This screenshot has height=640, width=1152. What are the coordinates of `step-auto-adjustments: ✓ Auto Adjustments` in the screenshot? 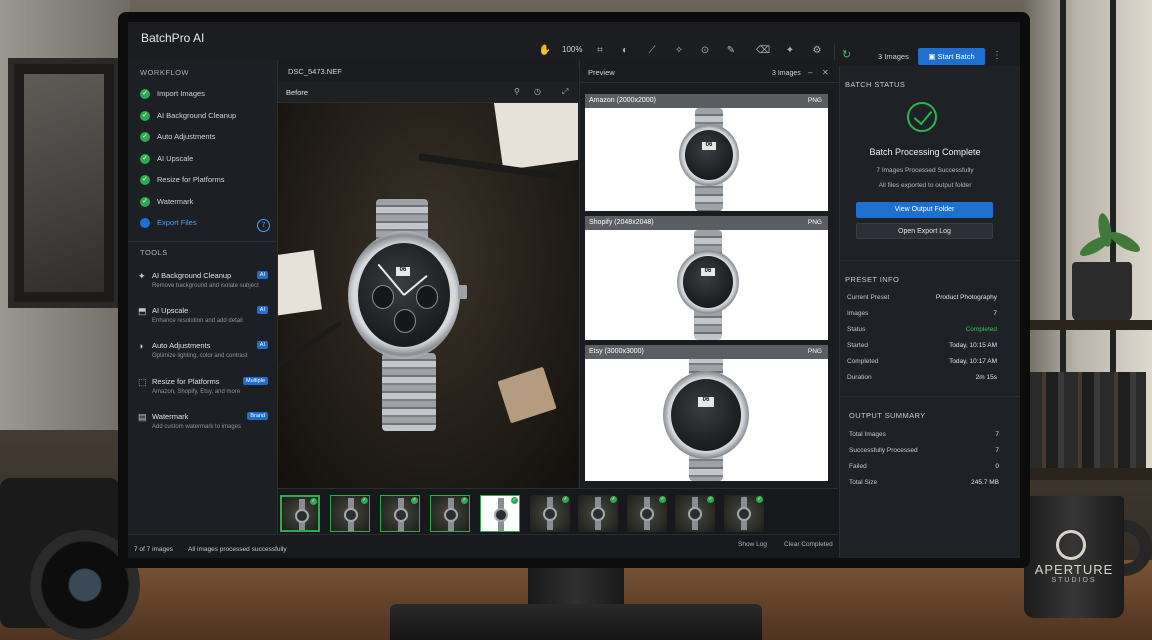 It's located at (205, 138).